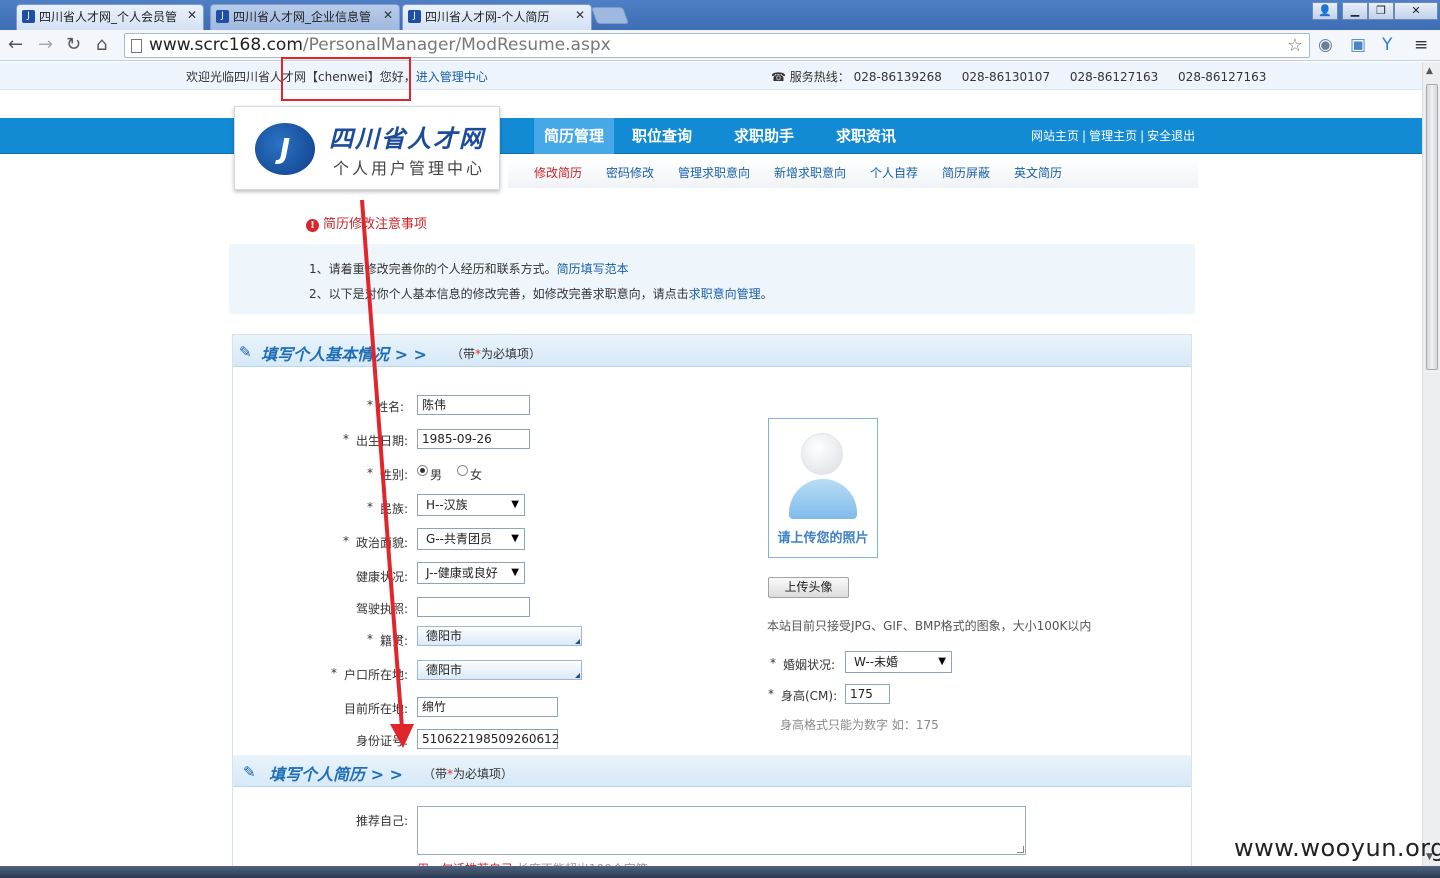  I want to click on os-taskbar, so click(720, 872).